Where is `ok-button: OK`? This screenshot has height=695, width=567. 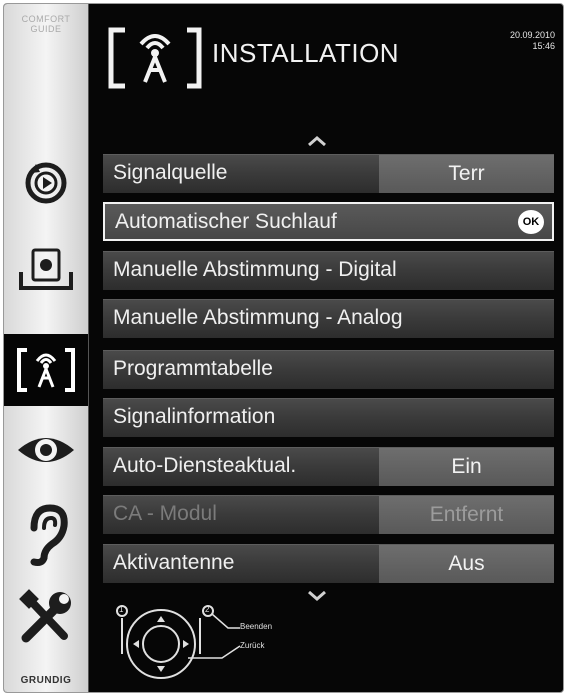 ok-button: OK is located at coordinates (531, 222).